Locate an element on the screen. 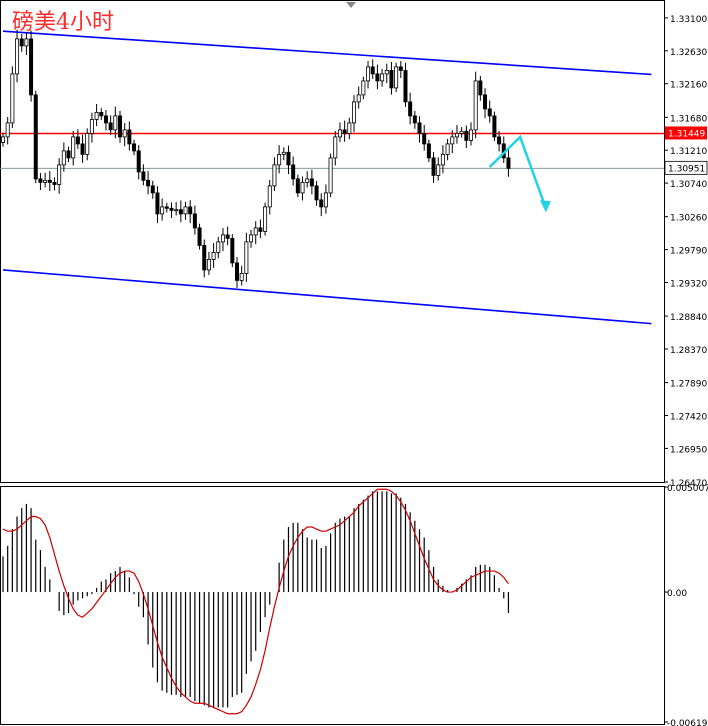  projection-path is located at coordinates (518, 171).